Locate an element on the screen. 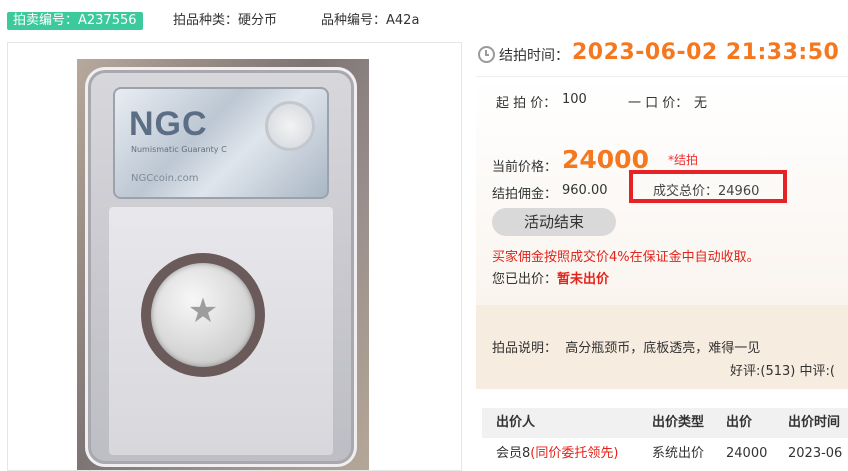  current-price-label: 当前价格： is located at coordinates (525, 167).